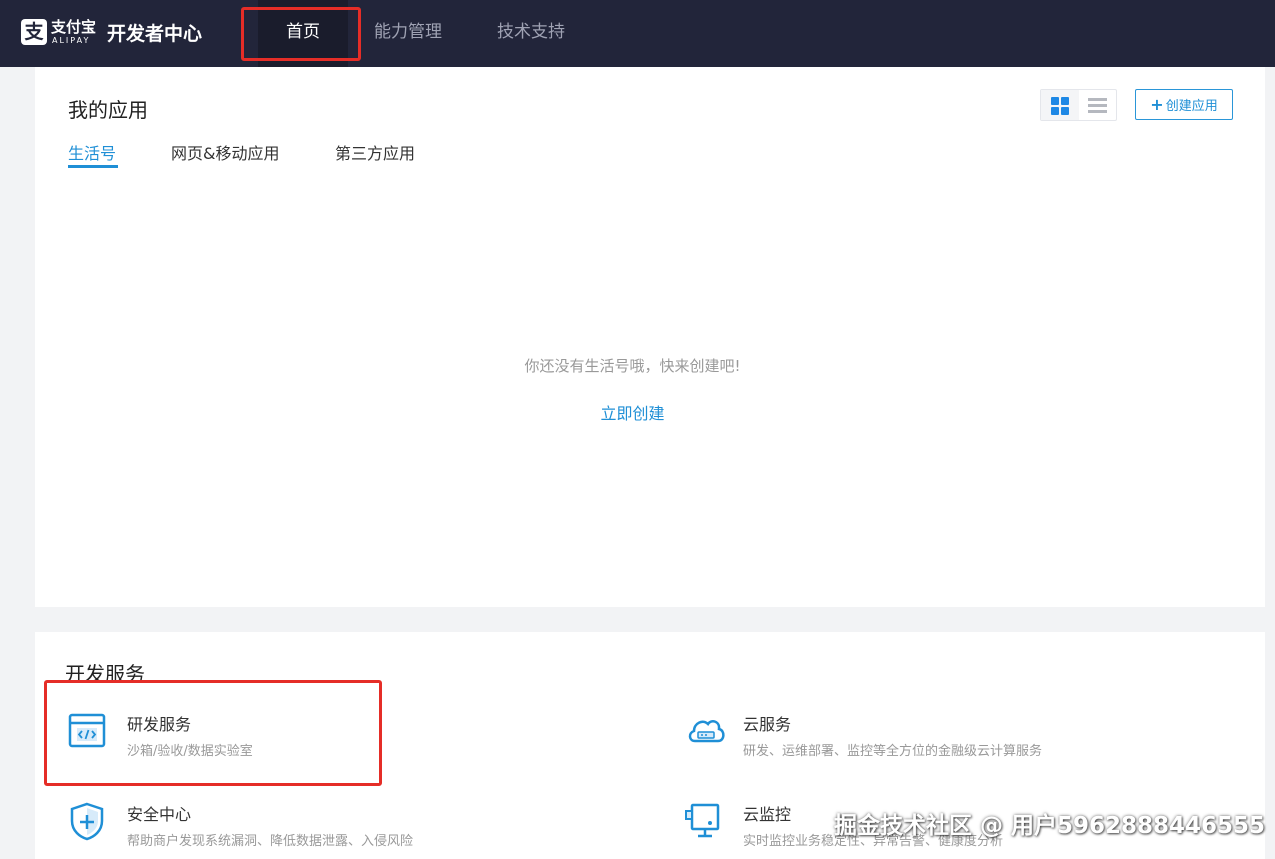 Image resolution: width=1275 pixels, height=859 pixels. Describe the element at coordinates (1157, 104) in the screenshot. I see `plus-icon: +` at that location.